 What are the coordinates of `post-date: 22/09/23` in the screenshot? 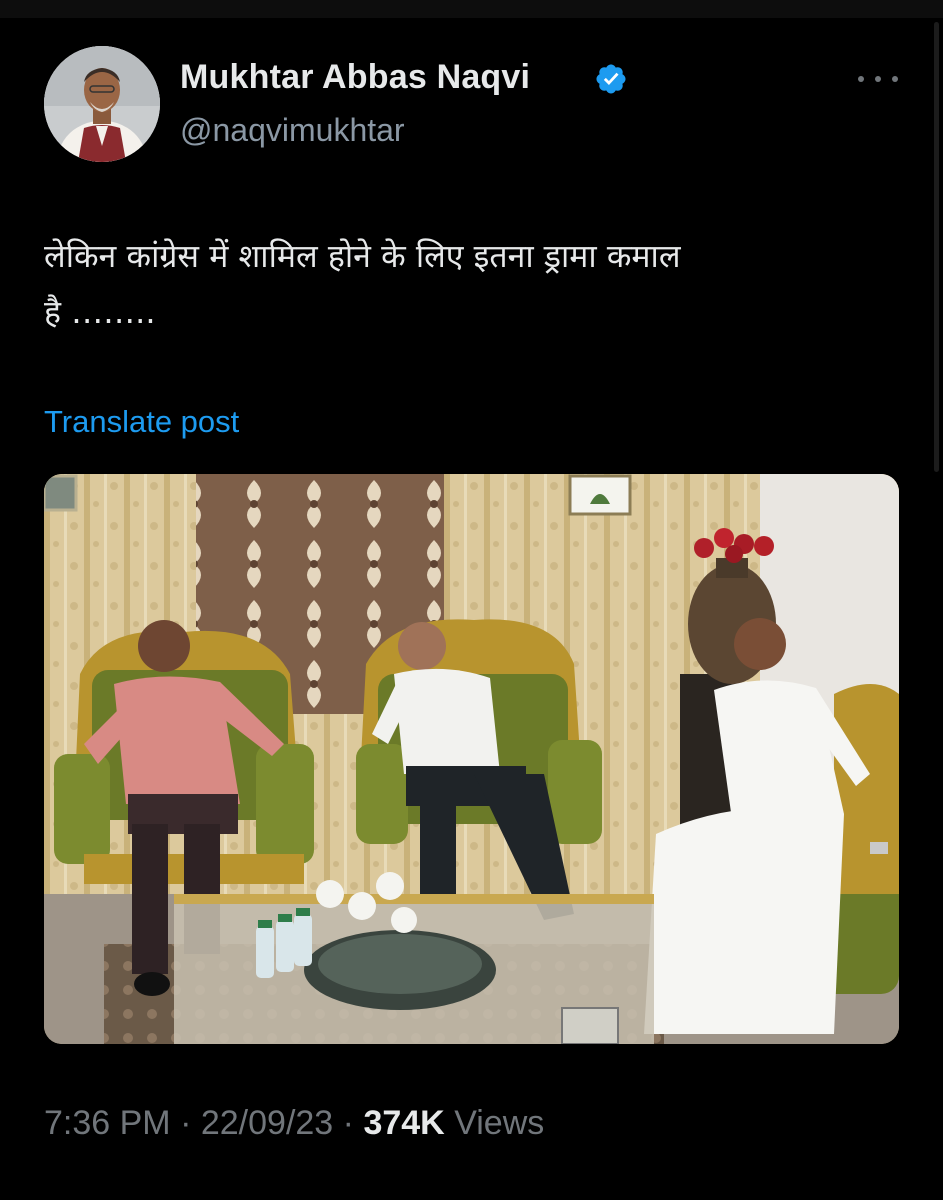 It's located at (267, 1123).